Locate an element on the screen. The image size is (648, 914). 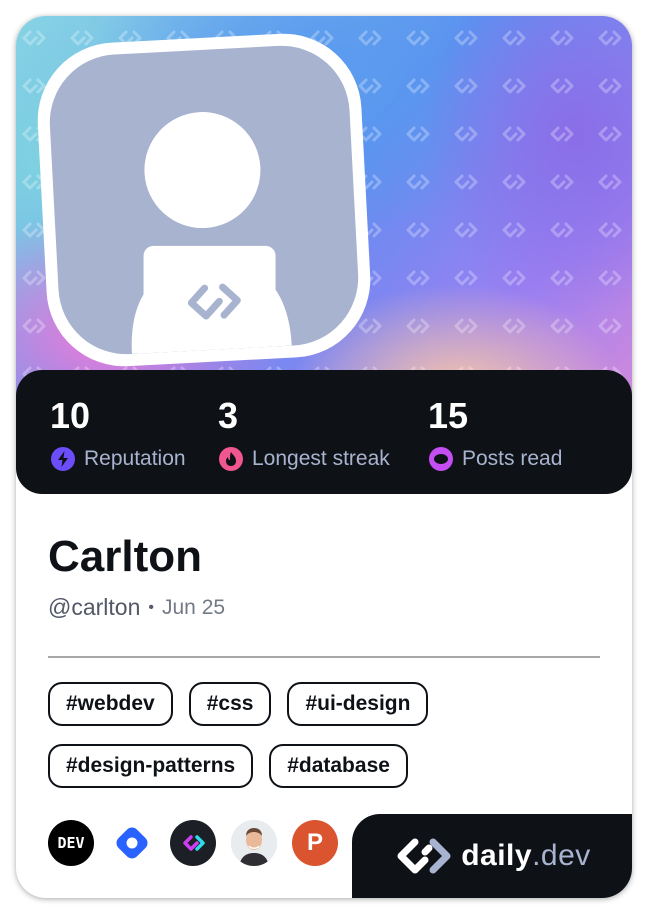
brand-name: daily.dev is located at coordinates (526, 855).